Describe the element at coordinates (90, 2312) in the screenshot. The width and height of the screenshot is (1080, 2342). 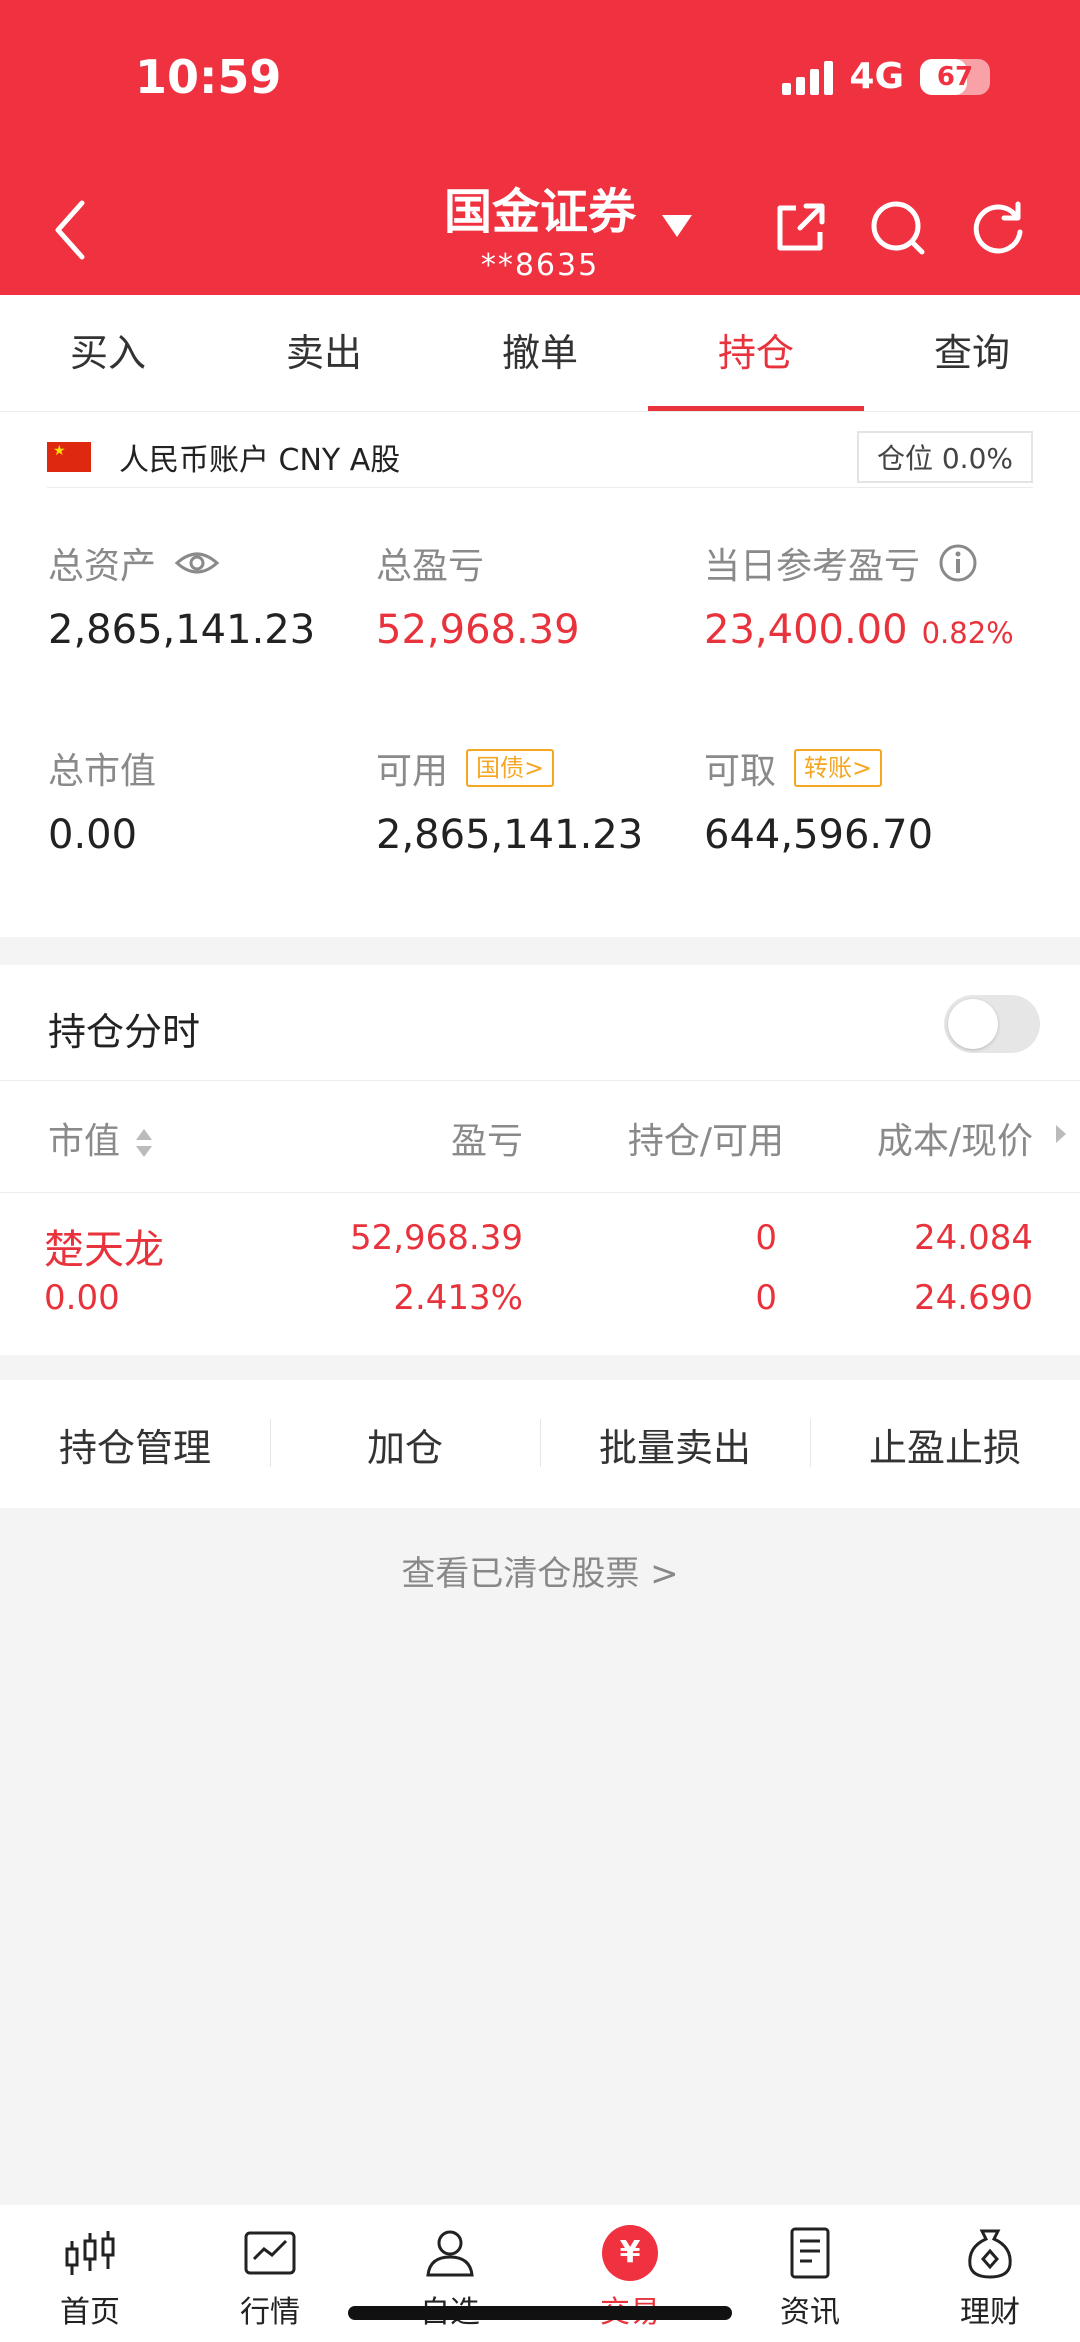
I see `tabbar-label: 首页` at that location.